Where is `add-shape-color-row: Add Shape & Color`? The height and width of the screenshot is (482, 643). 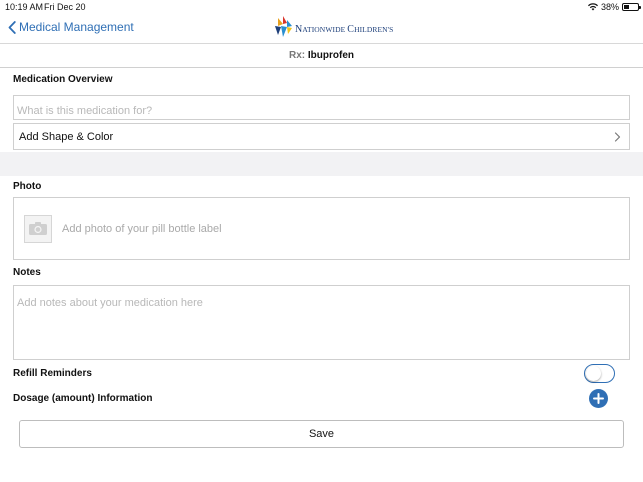 add-shape-color-row: Add Shape & Color is located at coordinates (321, 136).